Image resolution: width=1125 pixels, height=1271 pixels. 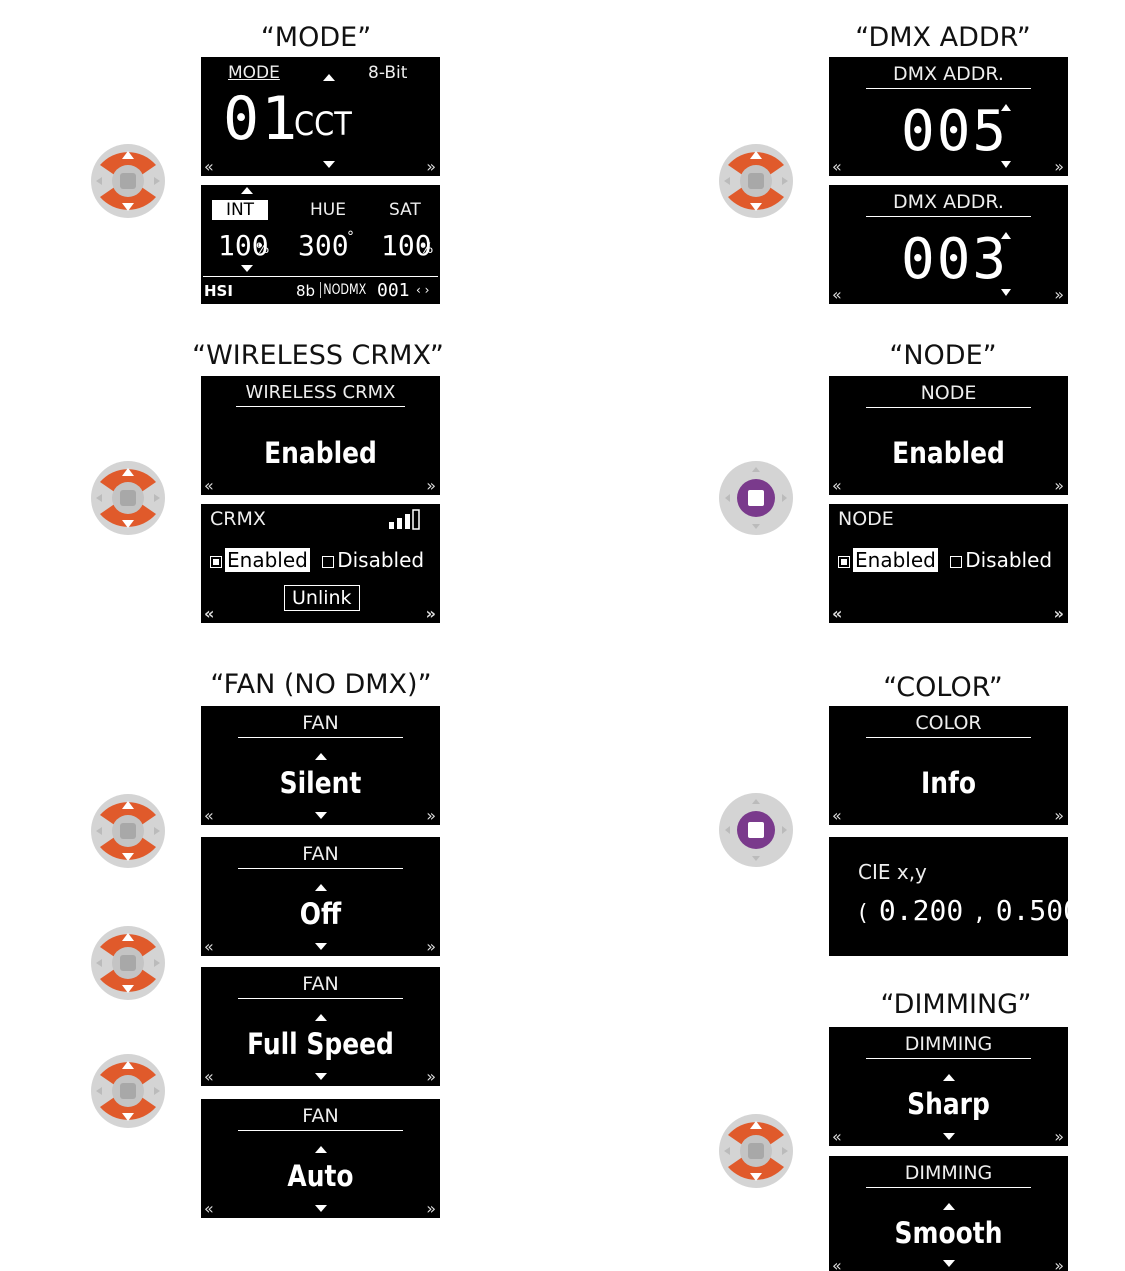 I want to click on crmx-screen: WIRELESS CRMX Enabled « », so click(x=320, y=435).